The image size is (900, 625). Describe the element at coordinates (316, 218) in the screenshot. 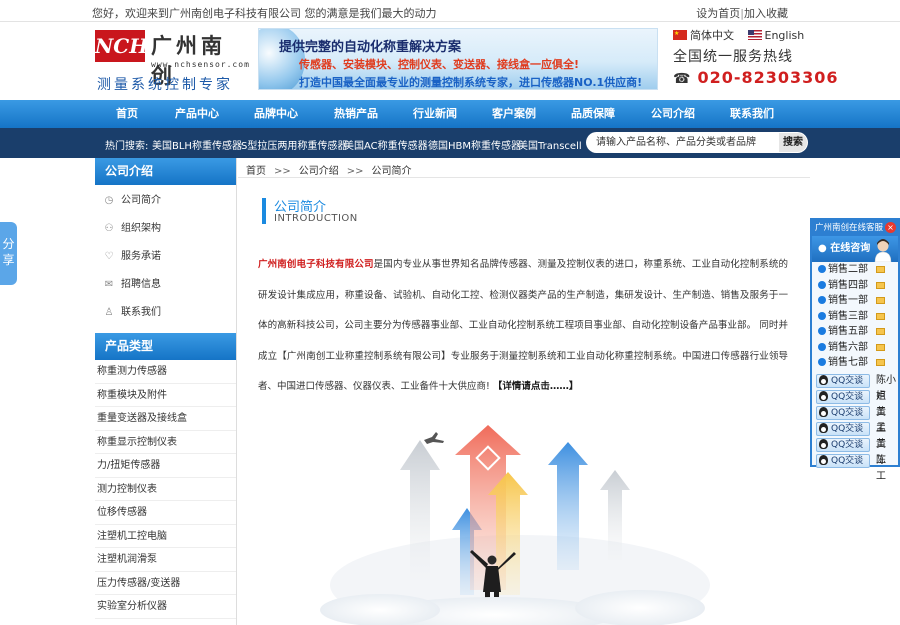

I see `section-title-en: INTRODUCTION` at that location.